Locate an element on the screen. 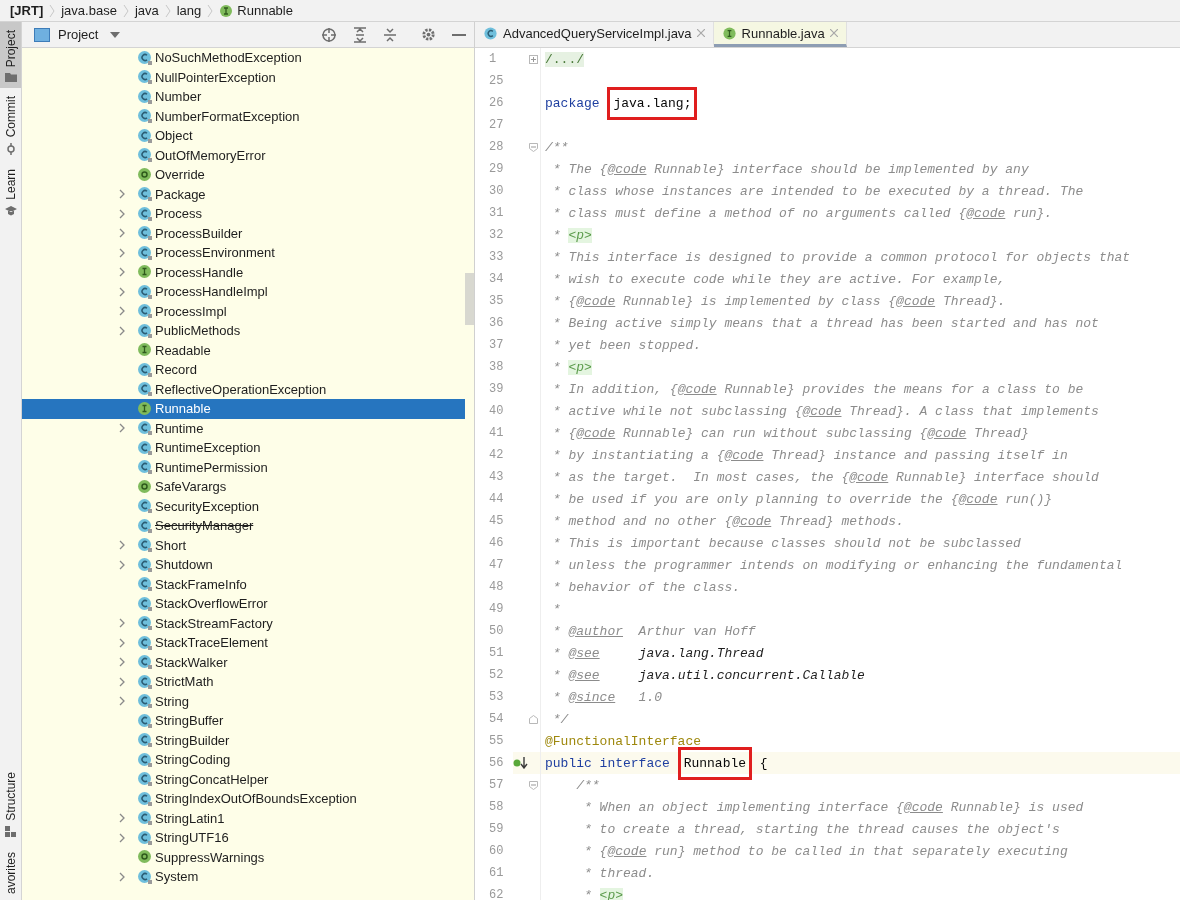  tool-window-tab: avorites is located at coordinates (10, 871).